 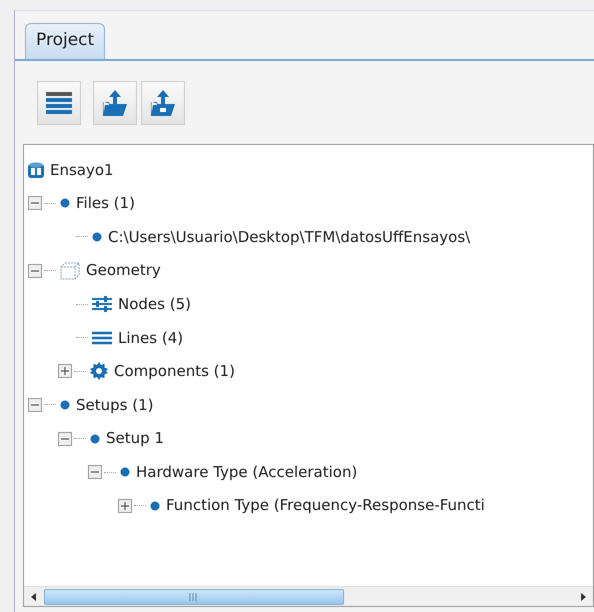 What do you see at coordinates (174, 371) in the screenshot?
I see `tree-item: Components (1)` at bounding box center [174, 371].